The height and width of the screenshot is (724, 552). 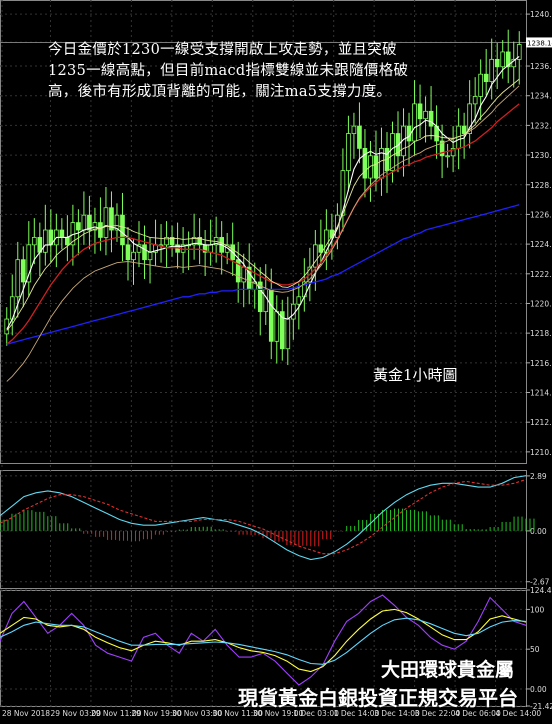 I want to click on y-tick-label: 1216.55, so click(x=541, y=363).